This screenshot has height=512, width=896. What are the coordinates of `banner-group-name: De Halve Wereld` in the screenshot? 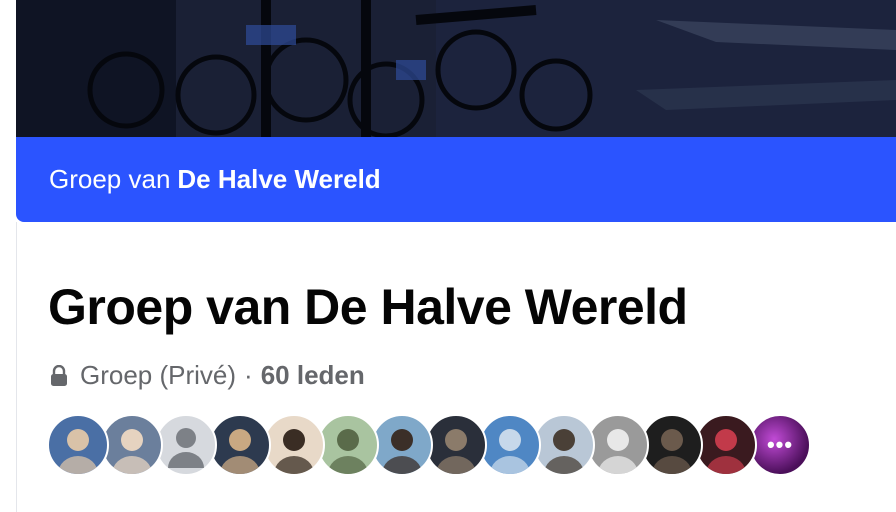 It's located at (279, 179).